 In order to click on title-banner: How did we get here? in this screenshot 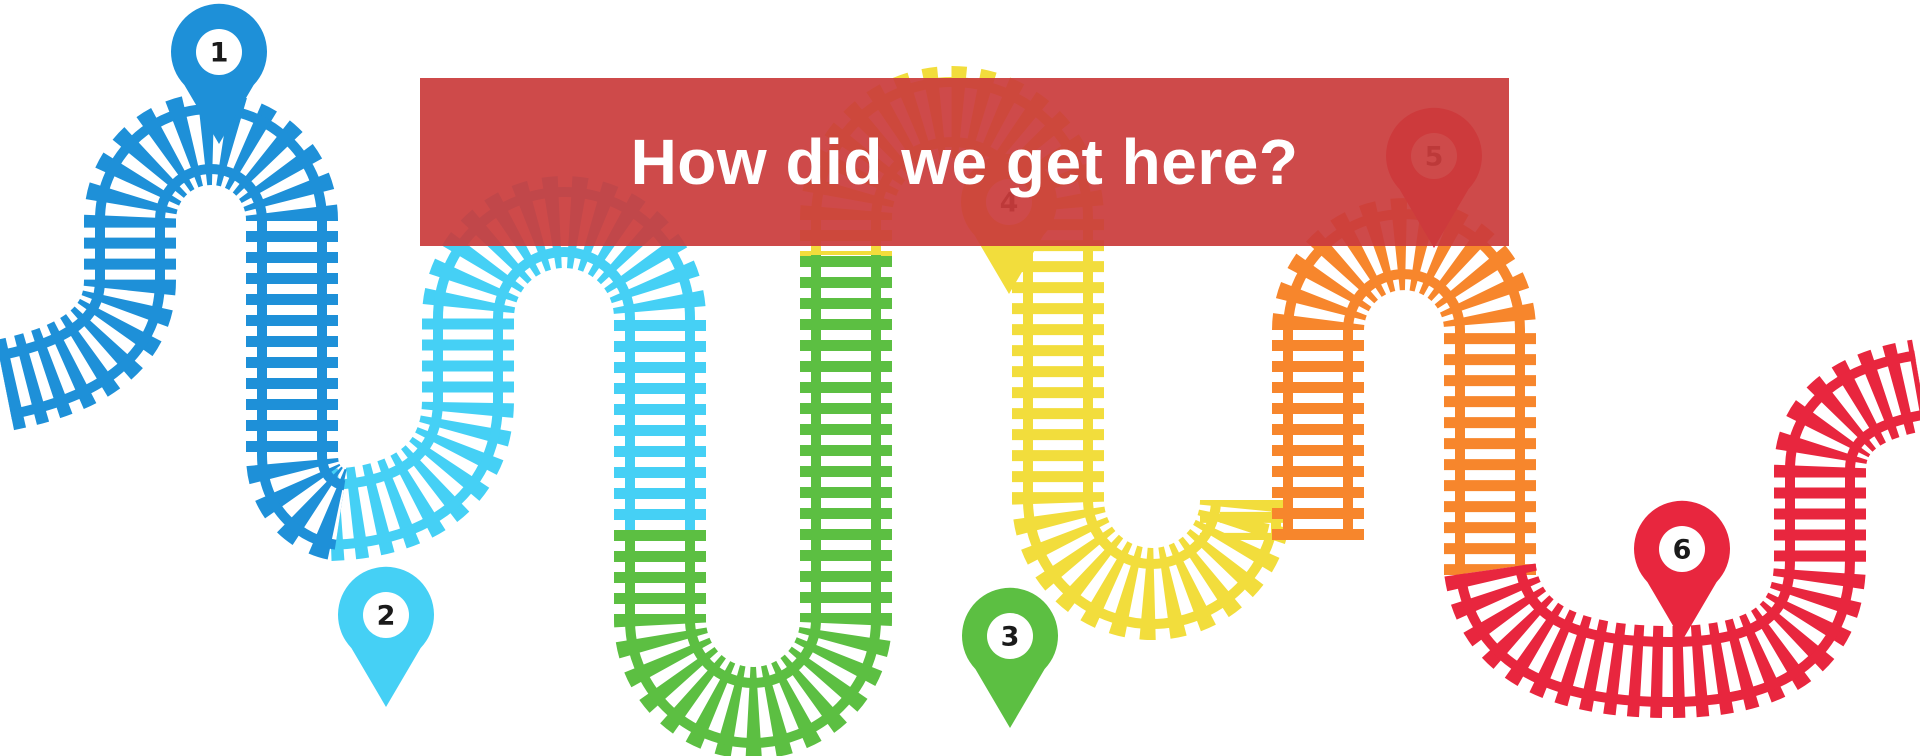, I will do `click(964, 162)`.